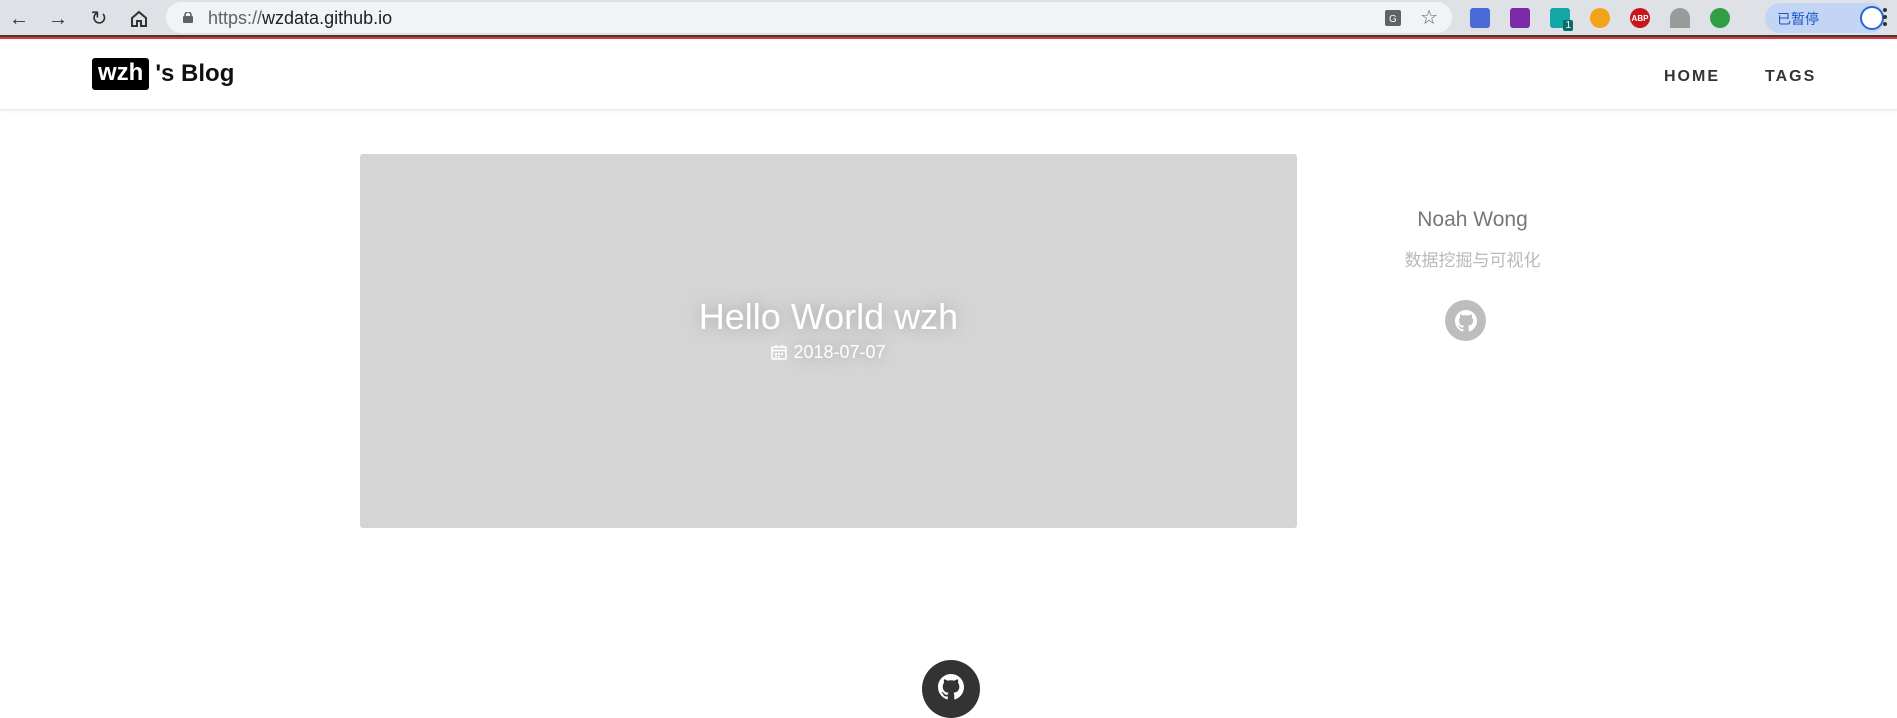 This screenshot has height=718, width=1897. What do you see at coordinates (1825, 18) in the screenshot?
I see `profile-paused-button: 已暂停` at bounding box center [1825, 18].